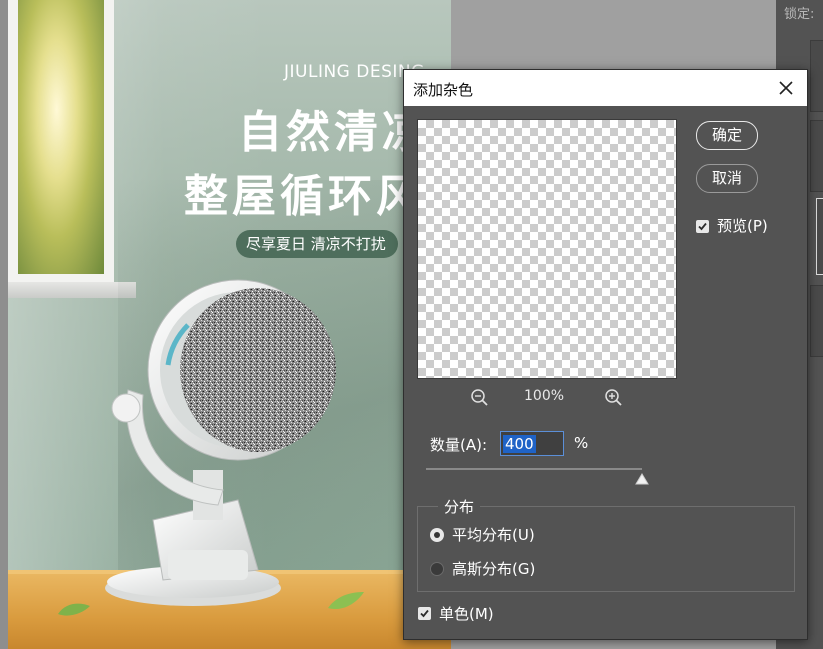  What do you see at coordinates (819, 236) in the screenshot?
I see `panel-thumbnail-selected` at bounding box center [819, 236].